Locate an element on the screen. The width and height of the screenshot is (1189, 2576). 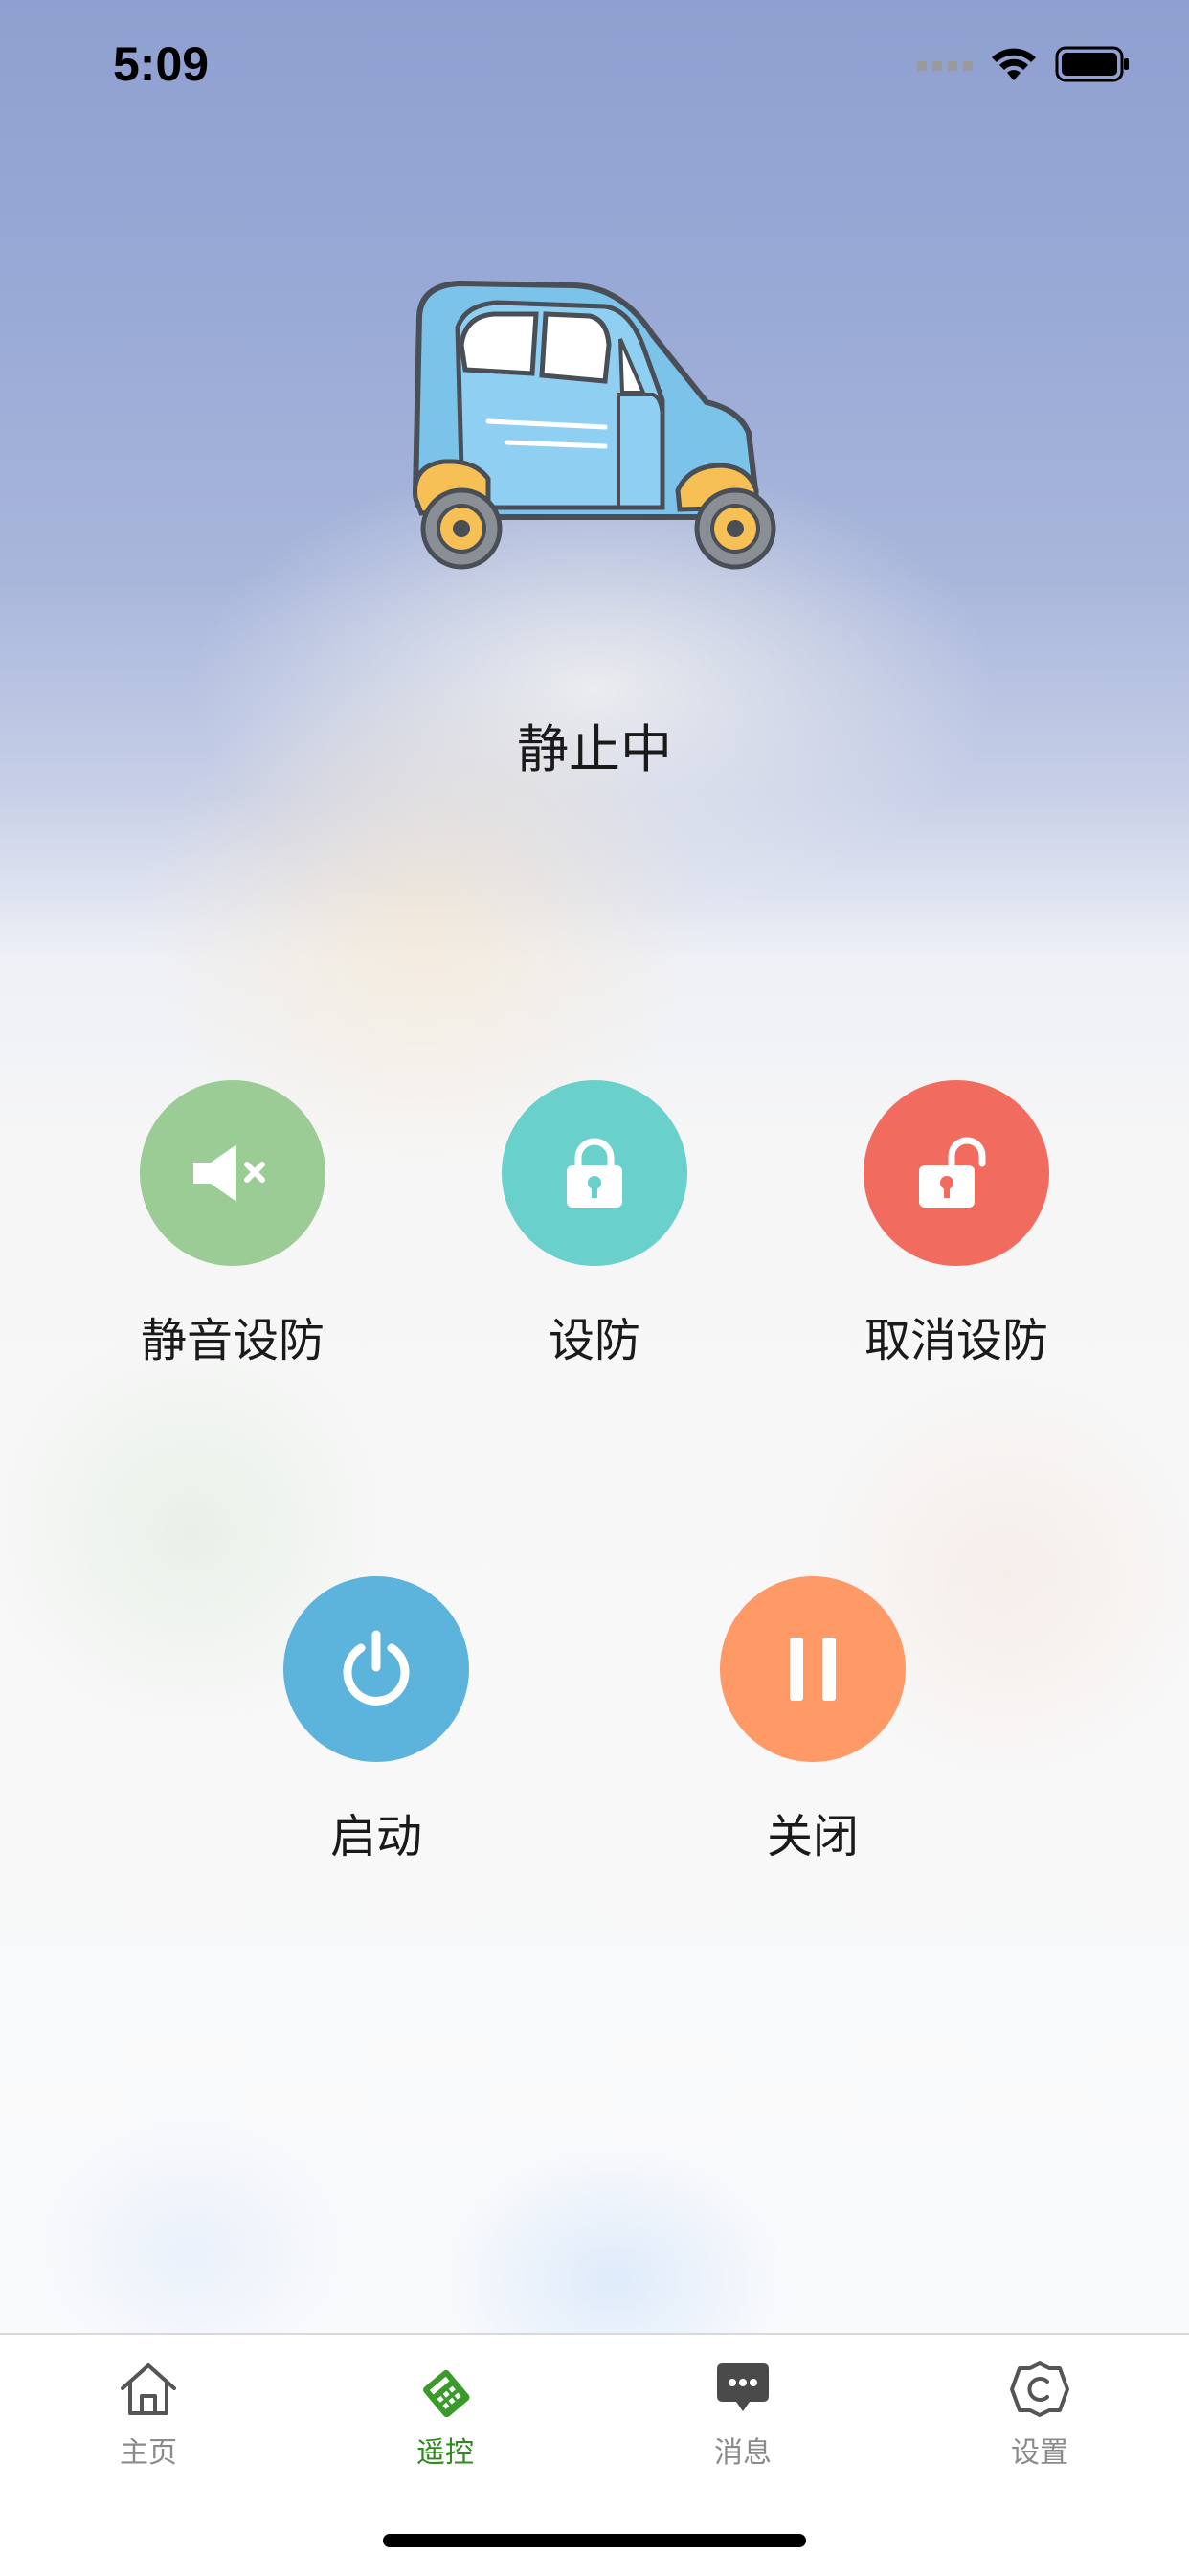
tab-messages-label: 消息 is located at coordinates (743, 2453).